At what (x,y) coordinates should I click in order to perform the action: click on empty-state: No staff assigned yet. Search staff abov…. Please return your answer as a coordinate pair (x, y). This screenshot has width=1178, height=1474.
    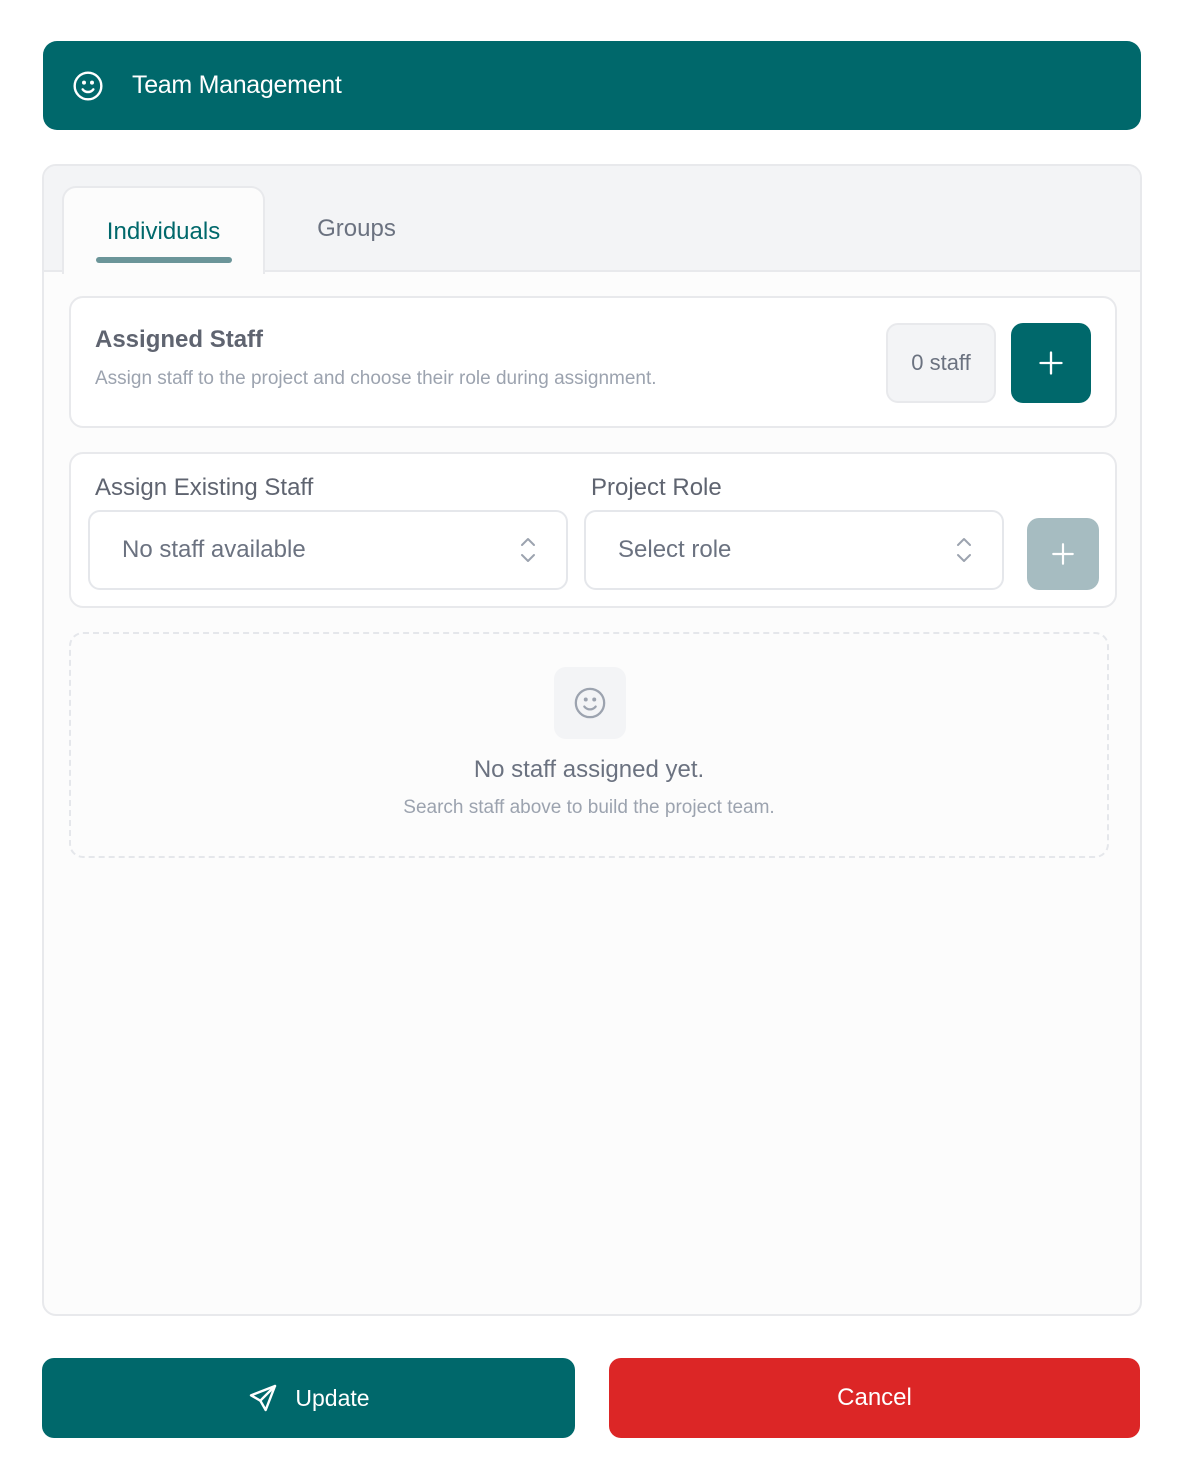
    Looking at the image, I should click on (589, 745).